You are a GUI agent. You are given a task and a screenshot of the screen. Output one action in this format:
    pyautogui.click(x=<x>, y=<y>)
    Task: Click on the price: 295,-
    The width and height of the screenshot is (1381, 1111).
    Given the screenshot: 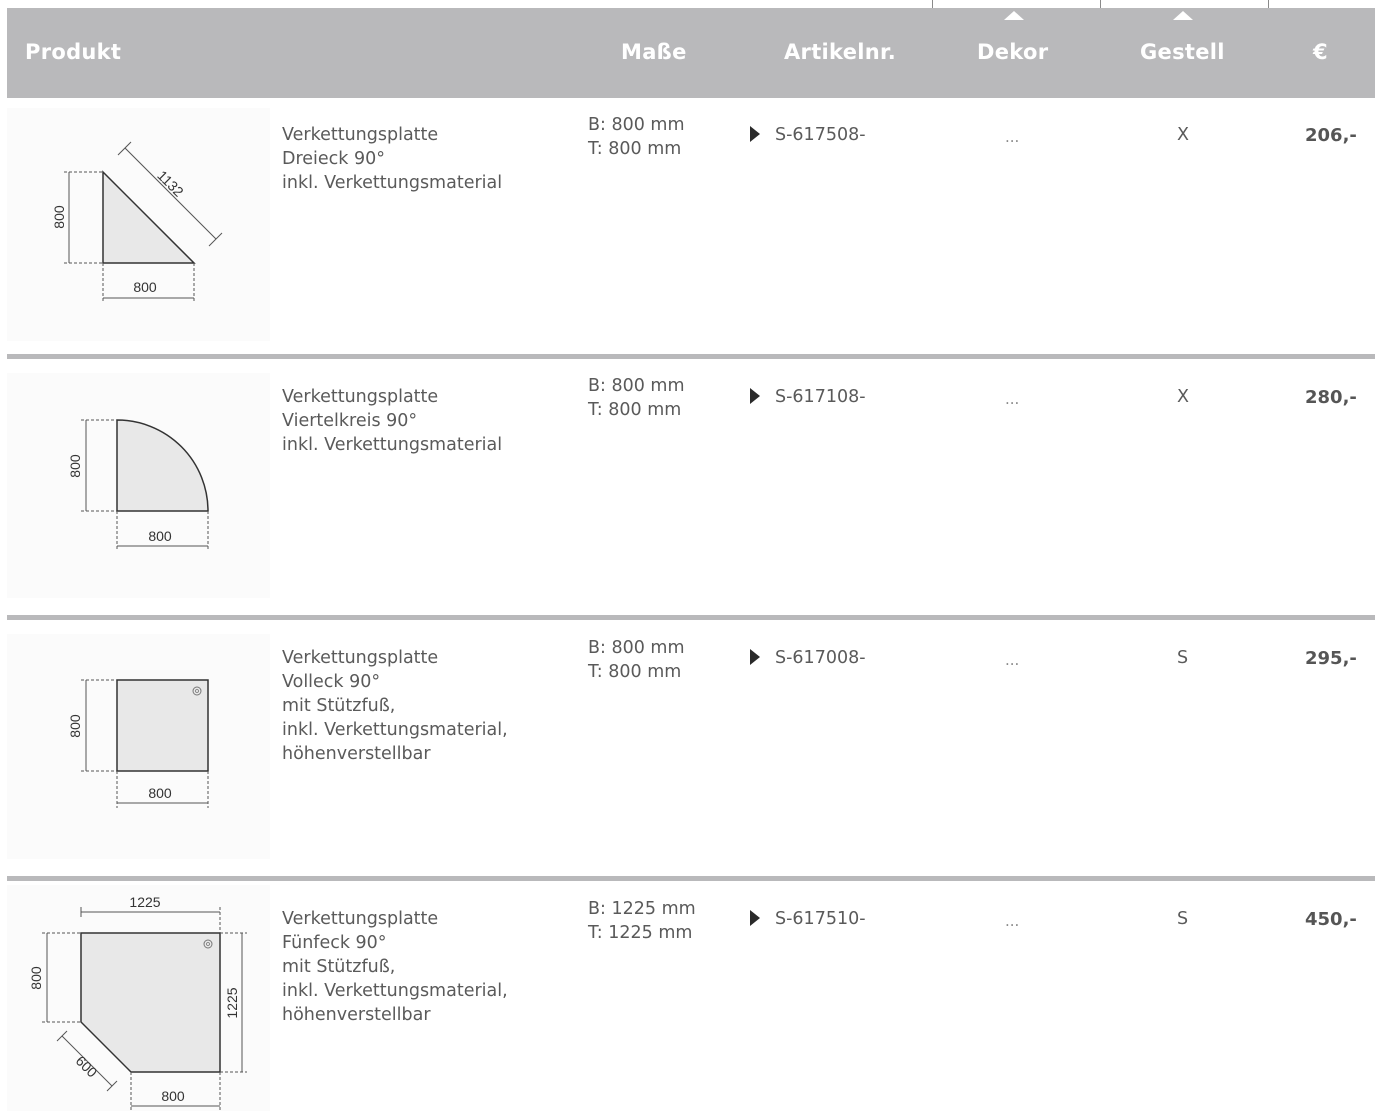 What is the action you would take?
    pyautogui.click(x=1331, y=658)
    